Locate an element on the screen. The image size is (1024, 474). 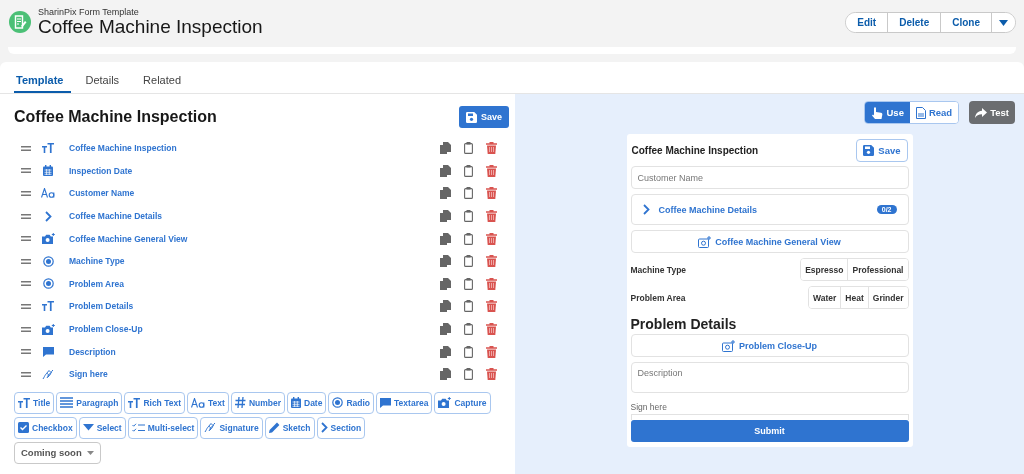
tab: Related is located at coordinates (162, 80).